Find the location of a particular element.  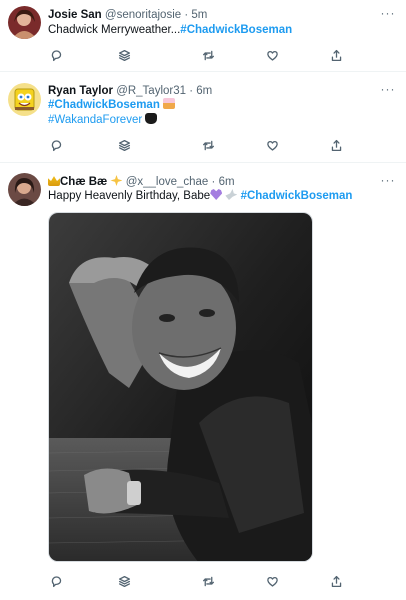

display-name: Chæ Bæ is located at coordinates (83, 182).